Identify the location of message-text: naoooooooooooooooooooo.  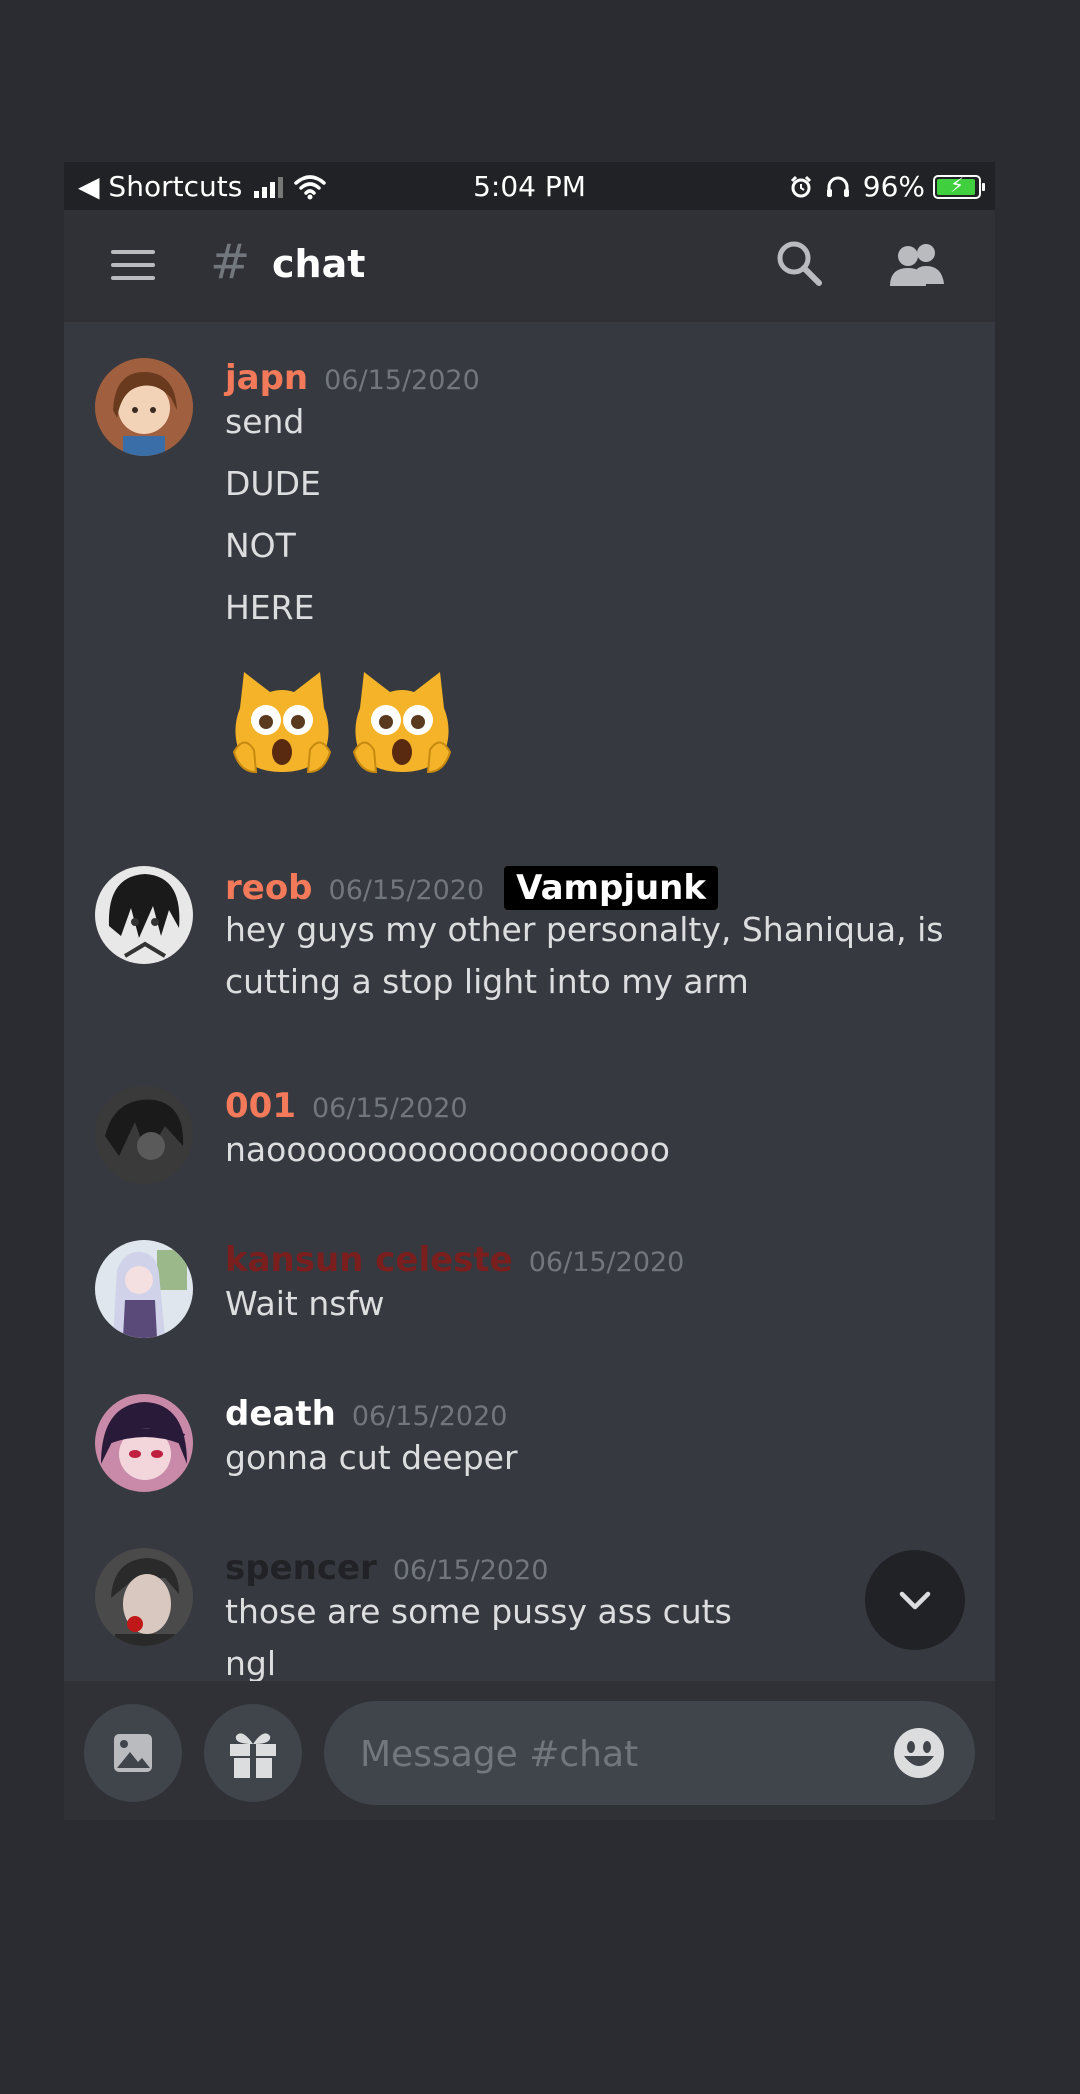
(447, 1150).